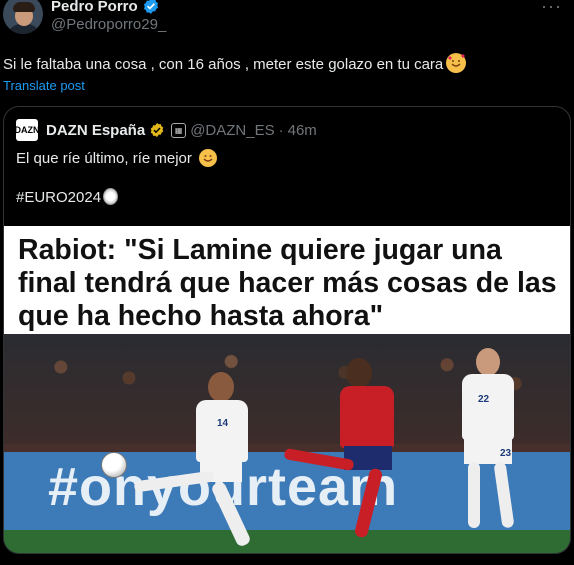 The image size is (574, 565). I want to click on quoted-text-line2: #EURO2024, so click(67, 197).